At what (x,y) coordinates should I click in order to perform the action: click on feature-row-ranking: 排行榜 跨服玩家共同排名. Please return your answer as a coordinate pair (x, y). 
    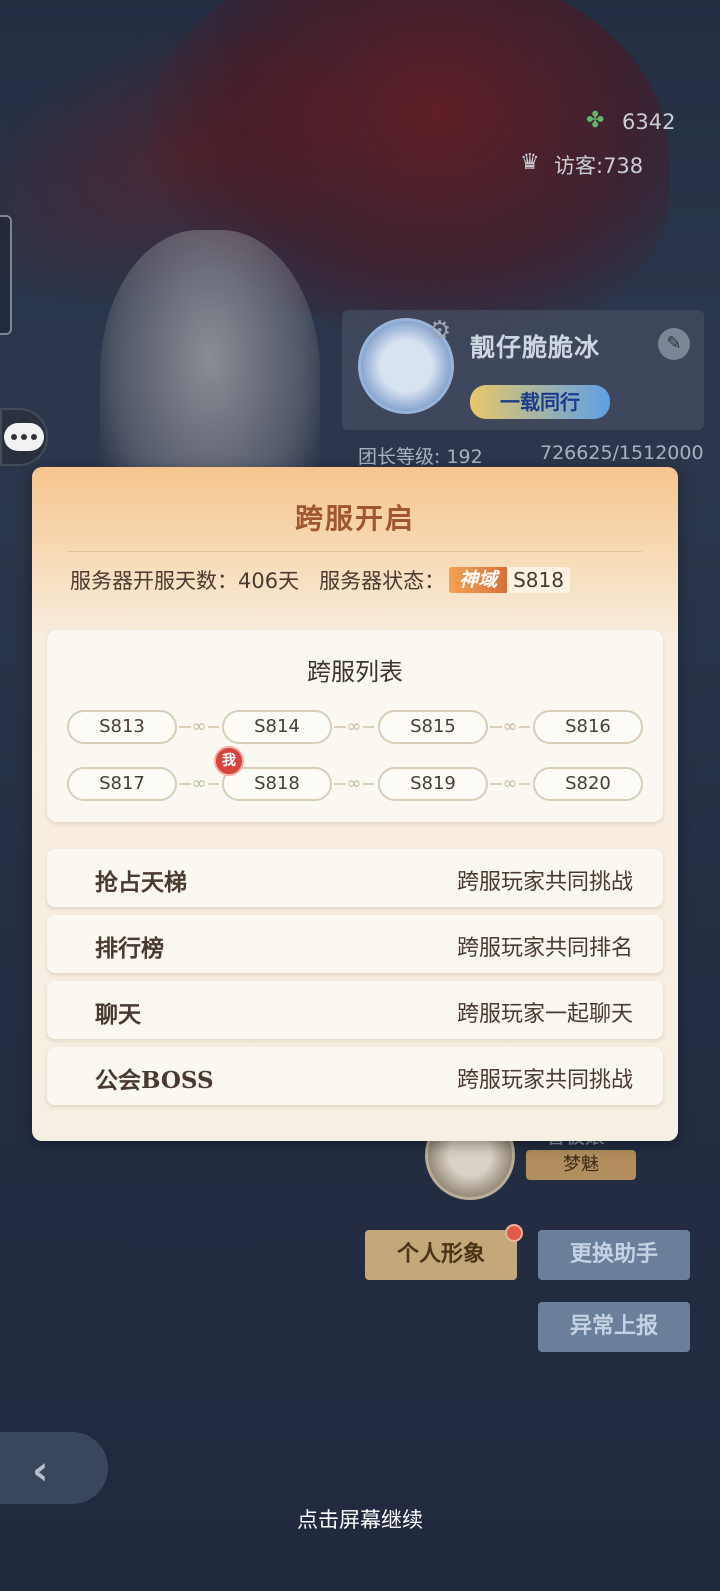
    Looking at the image, I should click on (355, 944).